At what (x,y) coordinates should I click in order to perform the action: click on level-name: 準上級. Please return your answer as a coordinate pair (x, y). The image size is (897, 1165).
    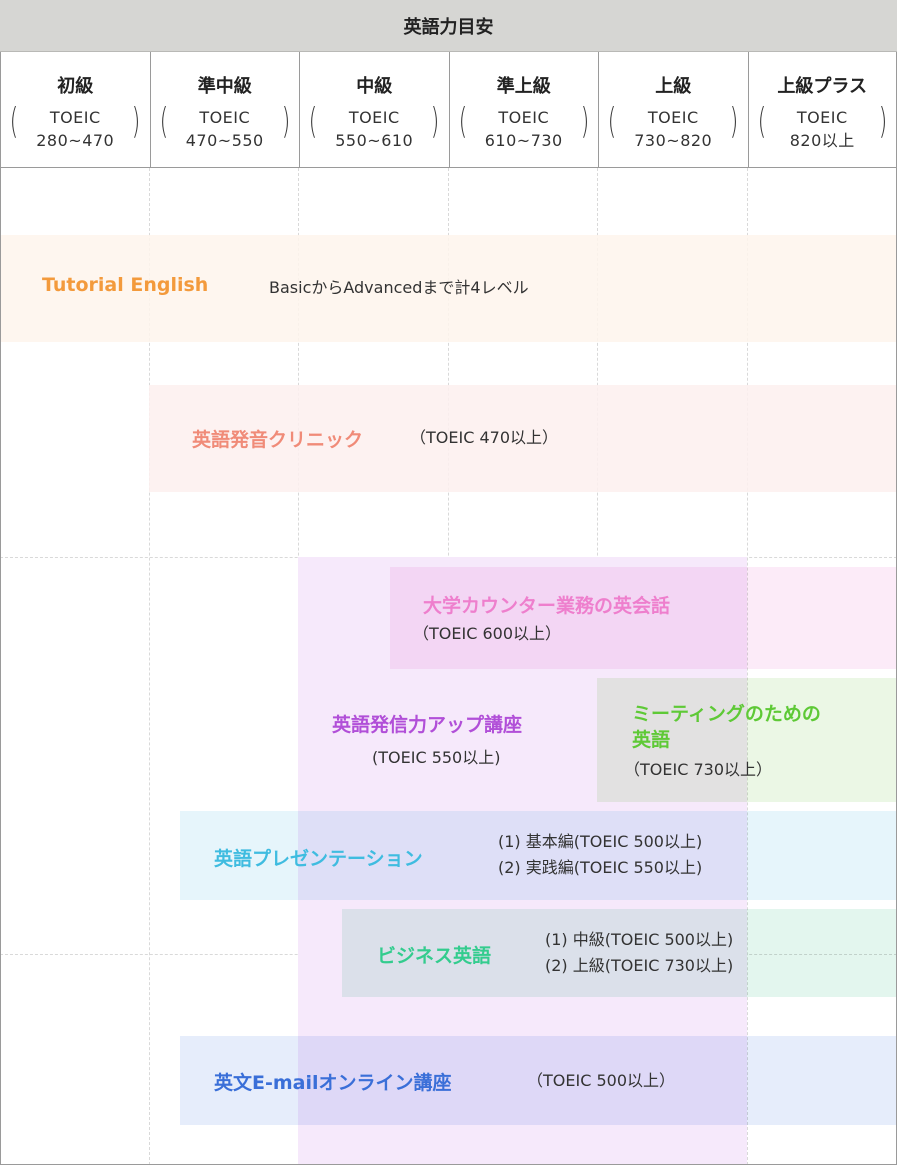
    Looking at the image, I should click on (523, 86).